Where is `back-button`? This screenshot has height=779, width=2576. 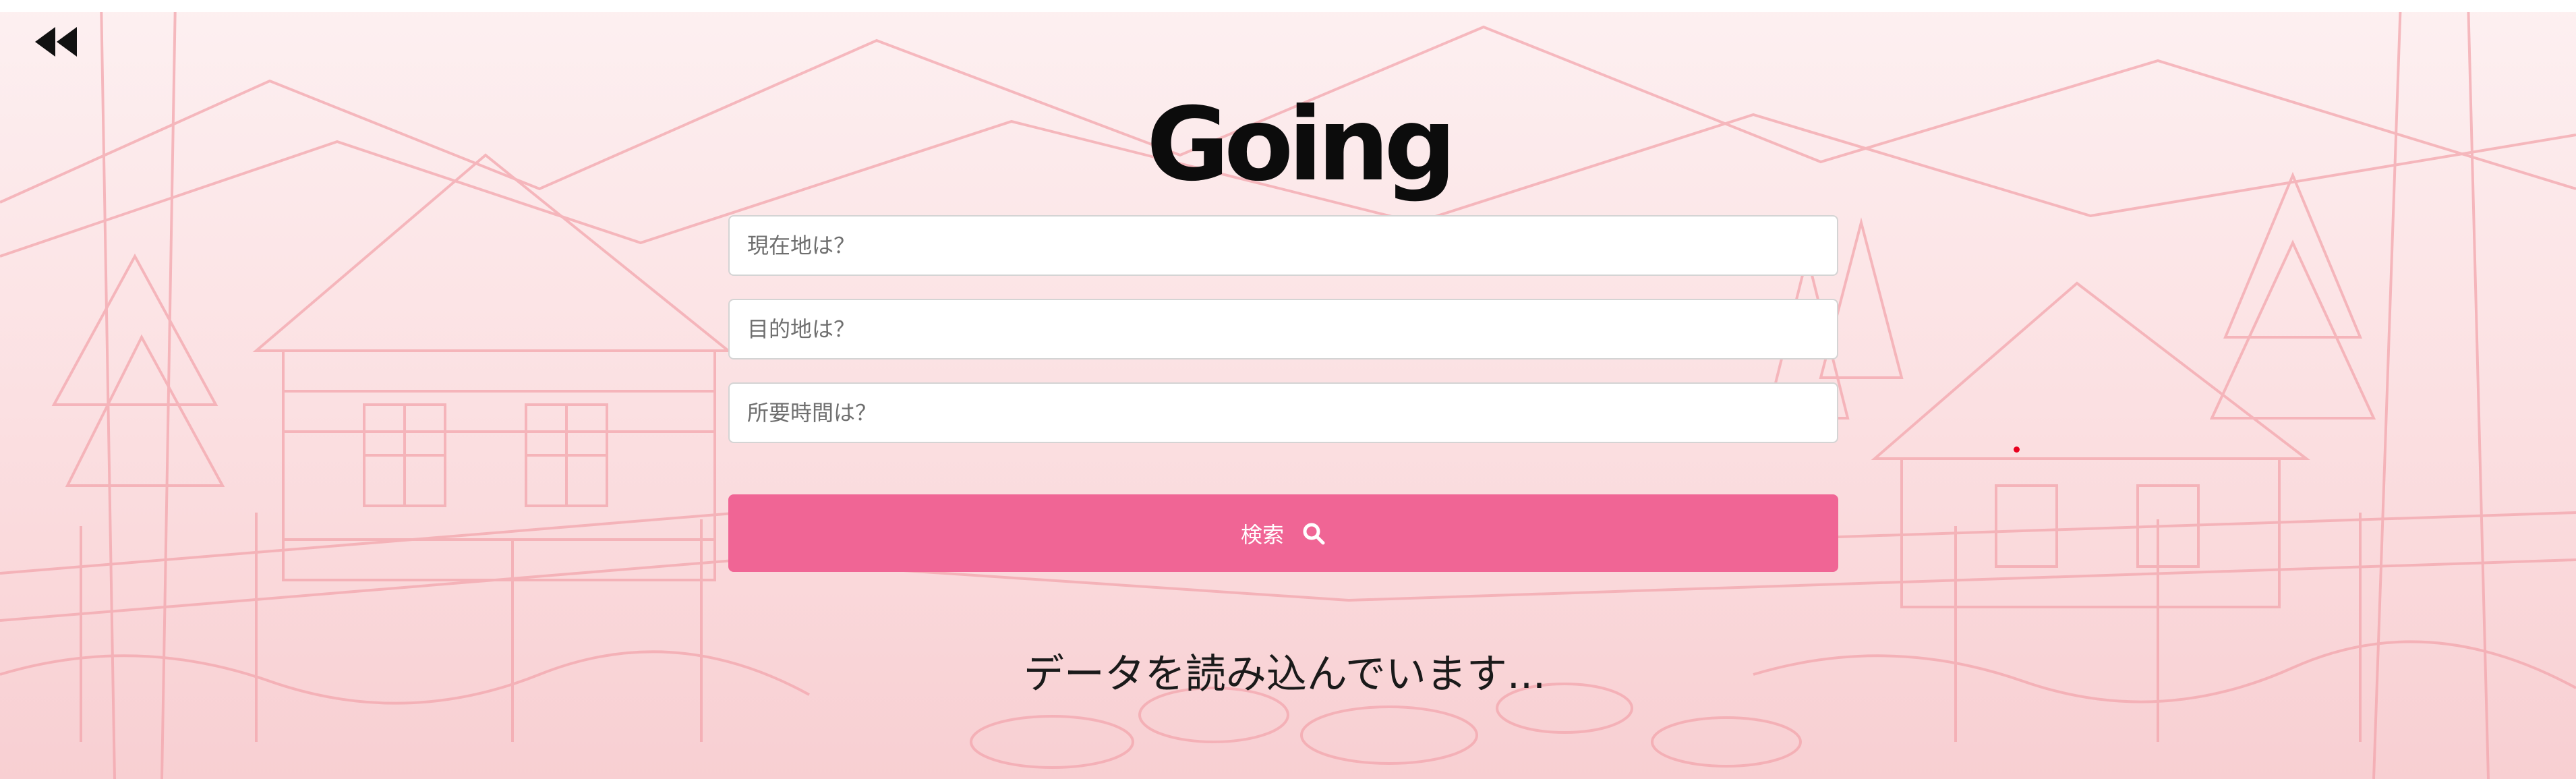 back-button is located at coordinates (56, 42).